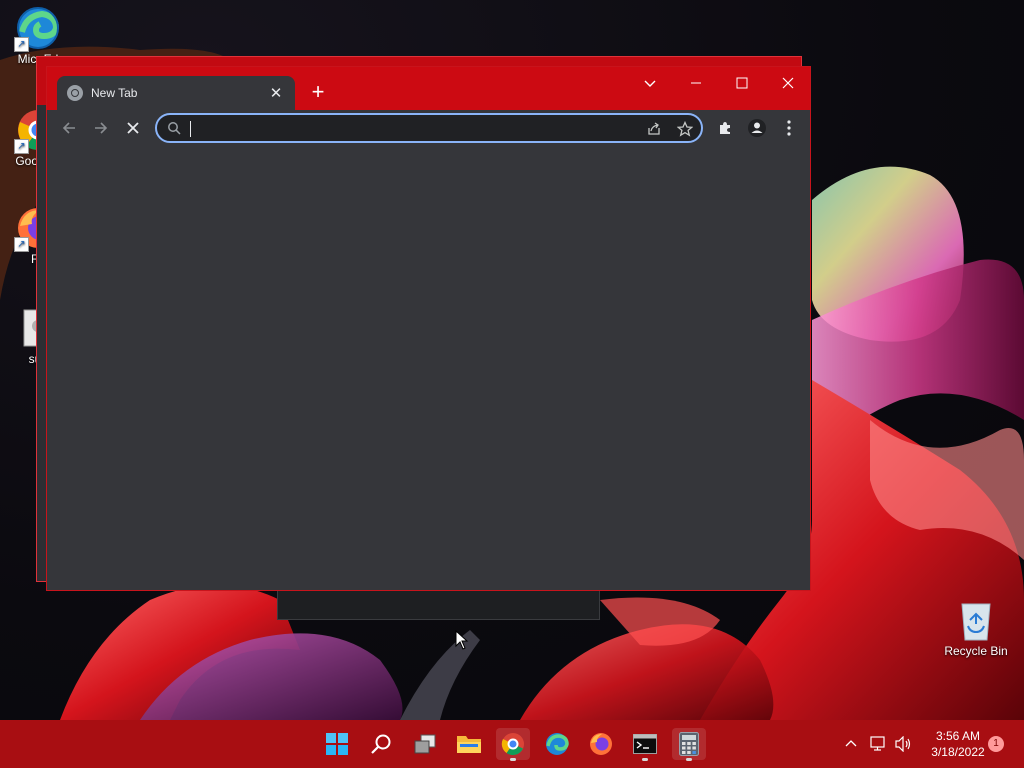 Image resolution: width=1024 pixels, height=768 pixels. I want to click on tab-close-button: ✕, so click(276, 93).